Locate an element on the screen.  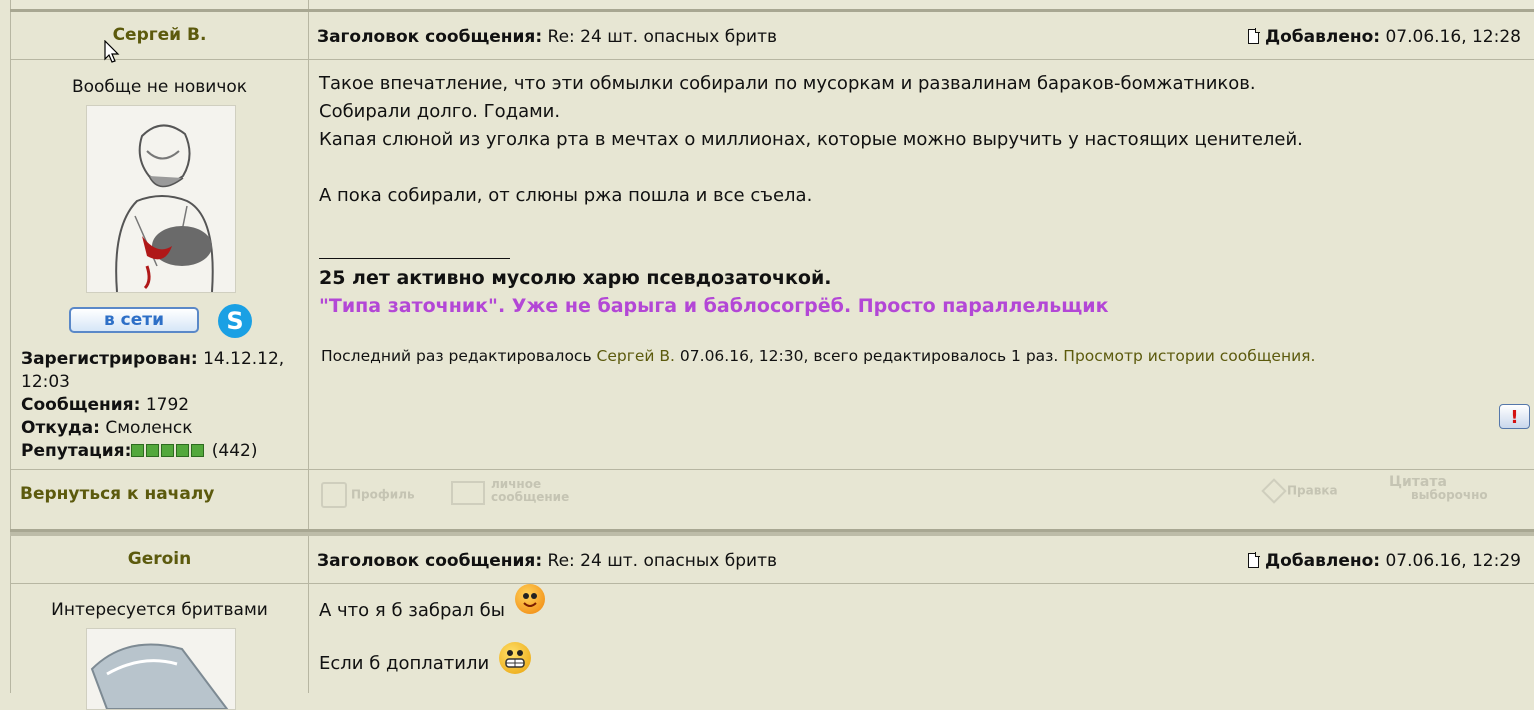
back-to-top-link: Вернуться к началу is located at coordinates (117, 494).